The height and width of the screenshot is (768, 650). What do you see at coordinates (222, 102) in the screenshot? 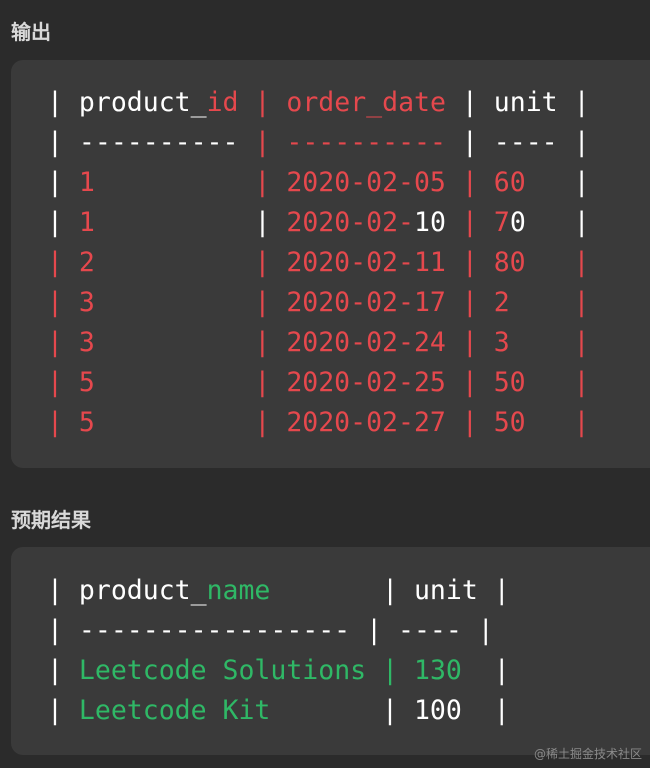
I see `output-token: id` at bounding box center [222, 102].